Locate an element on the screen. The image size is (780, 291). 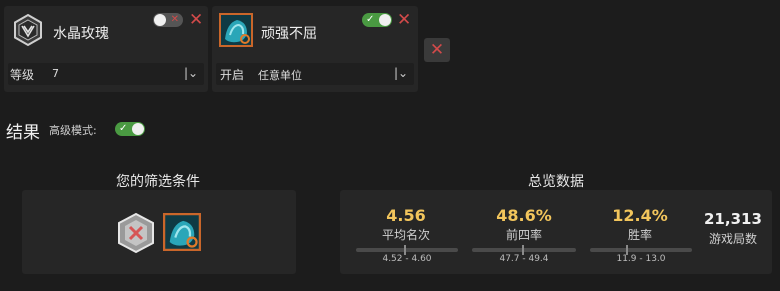
games-count-stat: 21,313 游戏局数 is located at coordinates (733, 228).